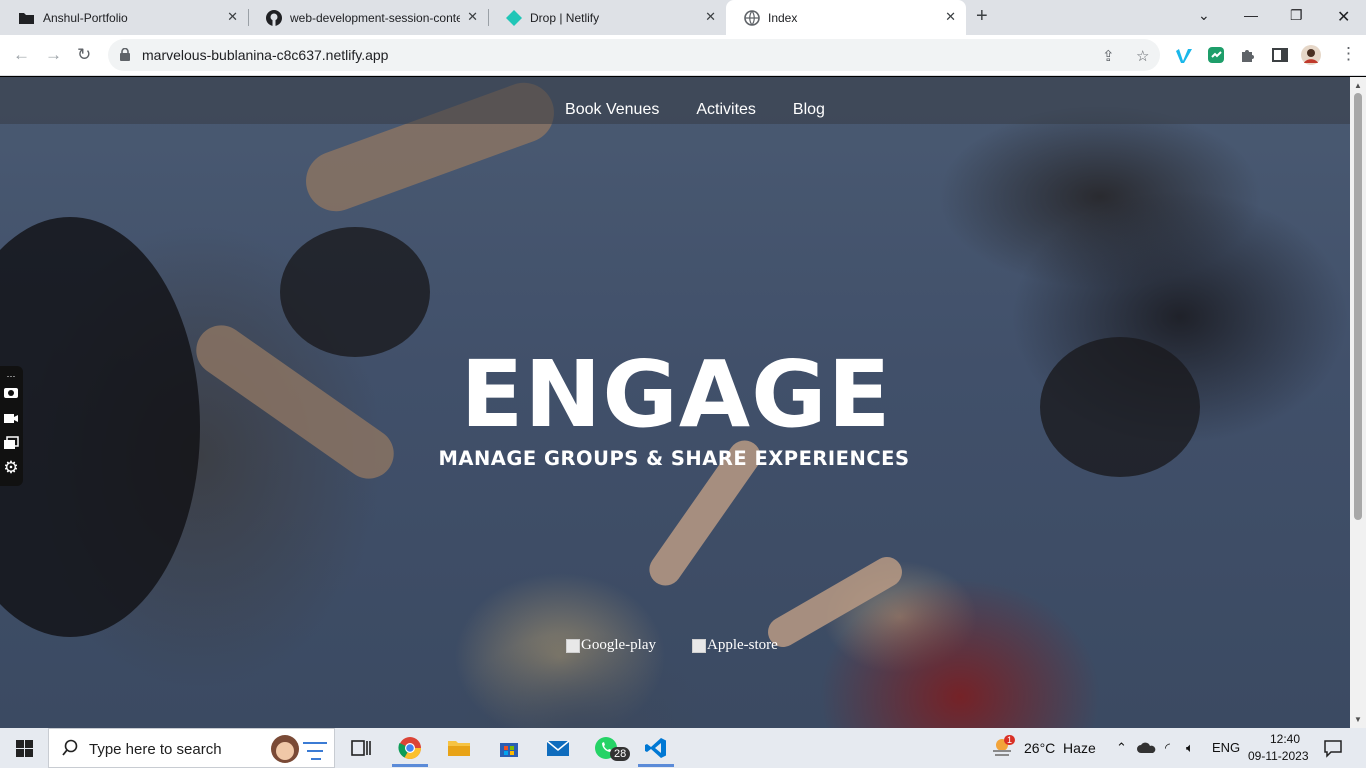 This screenshot has width=1366, height=768. What do you see at coordinates (982, 16) in the screenshot?
I see `new-tab-button: +` at bounding box center [982, 16].